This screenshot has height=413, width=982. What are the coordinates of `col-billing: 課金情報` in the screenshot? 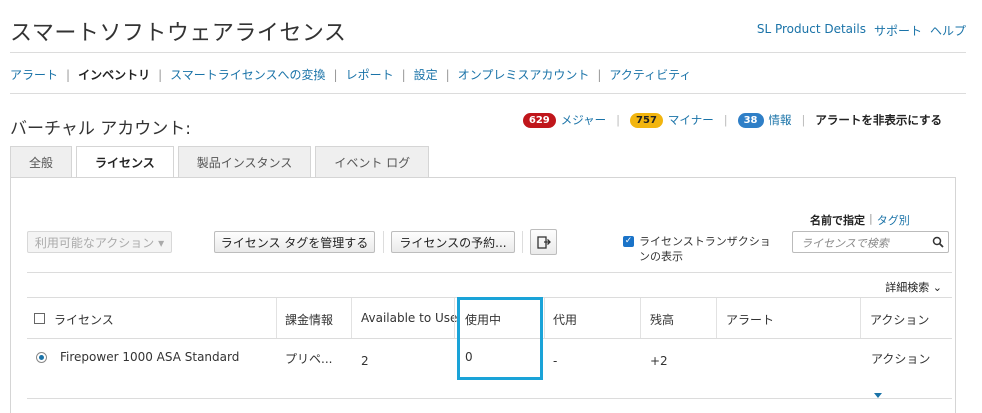 It's located at (309, 319).